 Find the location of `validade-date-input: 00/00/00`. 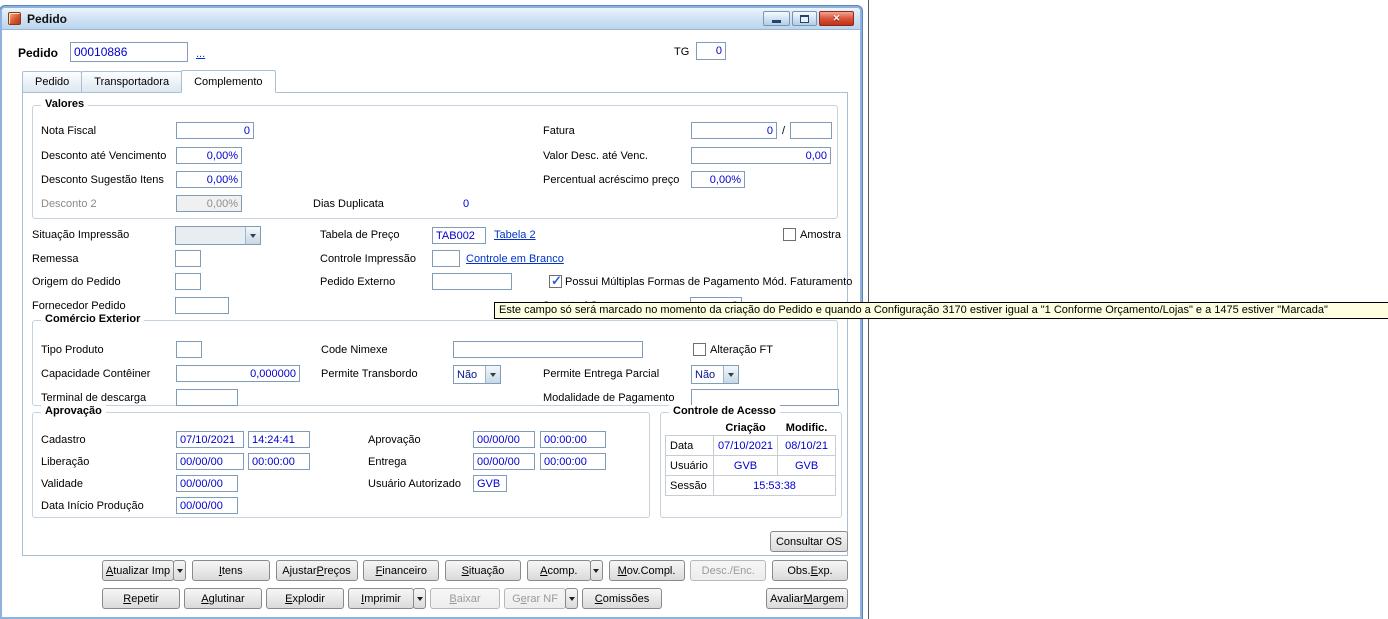

validade-date-input: 00/00/00 is located at coordinates (207, 483).